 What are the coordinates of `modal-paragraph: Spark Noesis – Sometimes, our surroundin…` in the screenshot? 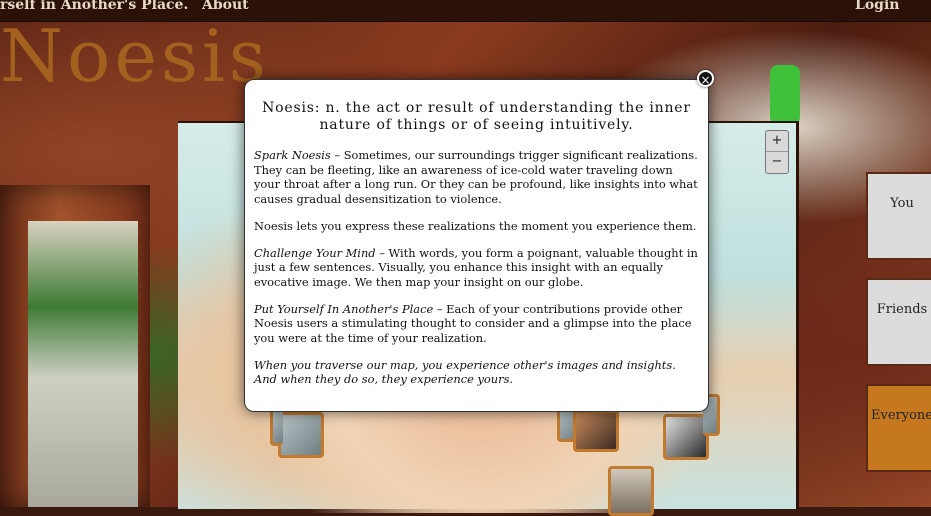 It's located at (476, 177).